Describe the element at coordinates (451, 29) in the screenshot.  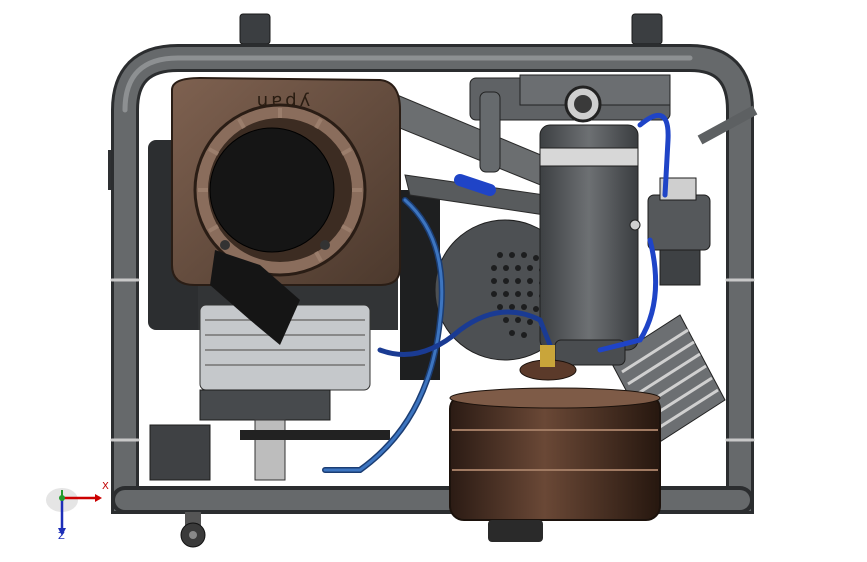
I see `frame-top-posts` at that location.